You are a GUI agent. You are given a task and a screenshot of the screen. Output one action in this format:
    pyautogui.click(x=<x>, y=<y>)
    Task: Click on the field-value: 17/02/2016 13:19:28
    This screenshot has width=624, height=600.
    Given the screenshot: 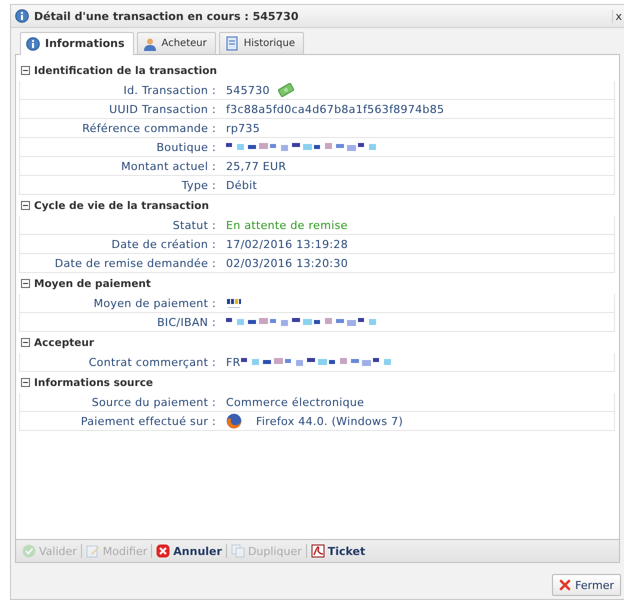 What is the action you would take?
    pyautogui.click(x=287, y=244)
    